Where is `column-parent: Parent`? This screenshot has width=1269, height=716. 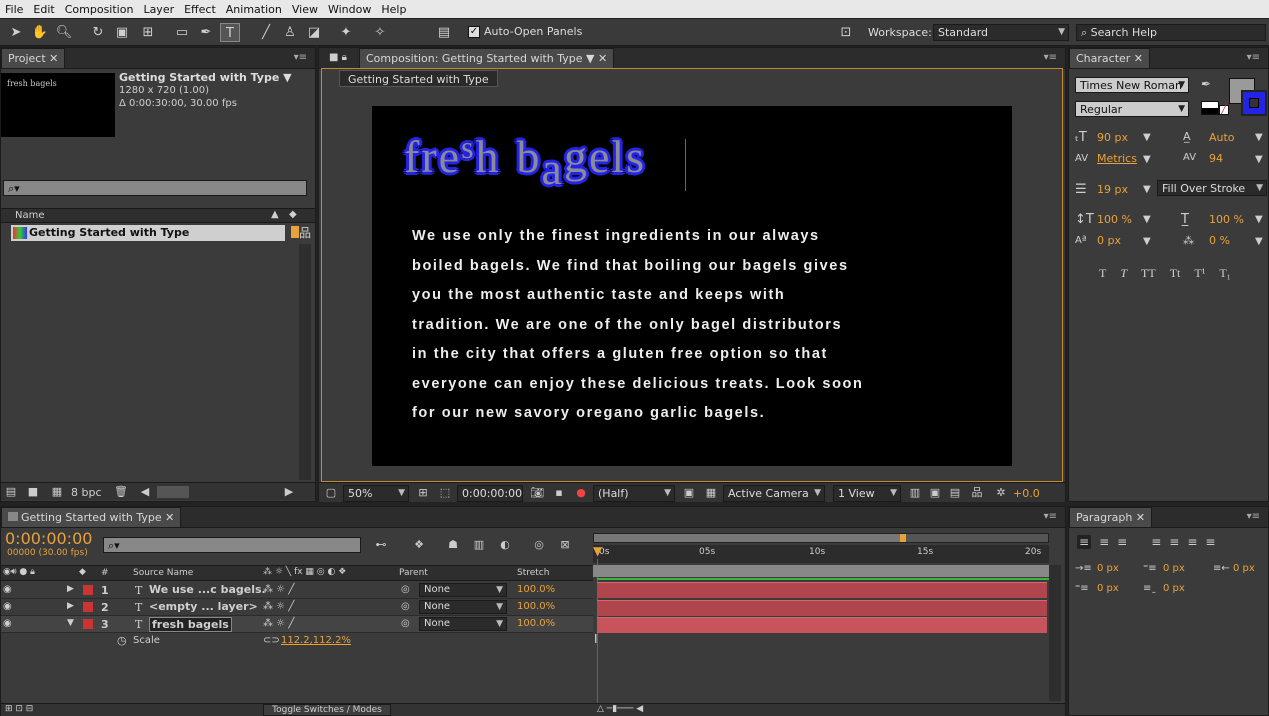
column-parent: Parent is located at coordinates (413, 573).